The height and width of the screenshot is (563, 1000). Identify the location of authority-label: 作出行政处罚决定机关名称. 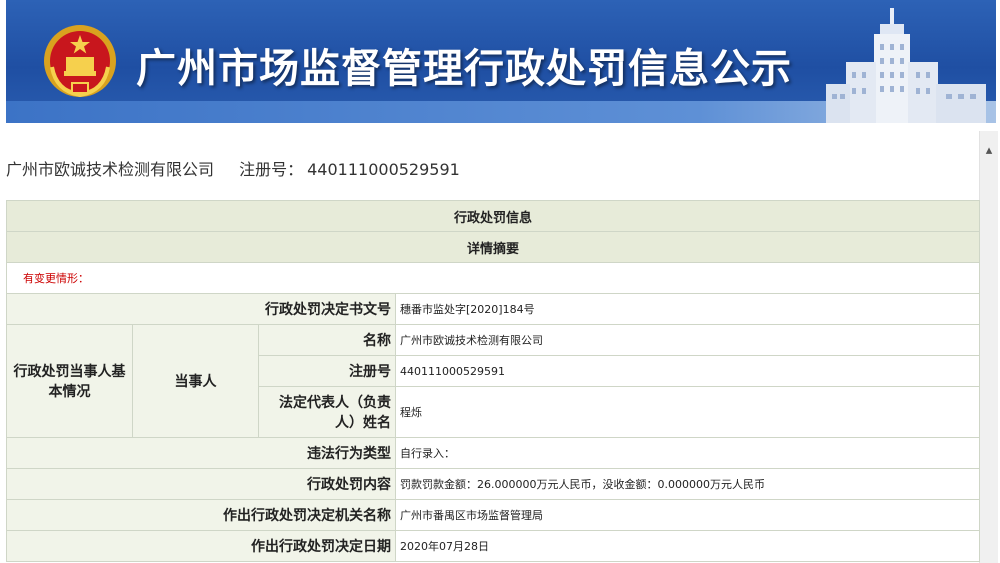
(201, 515).